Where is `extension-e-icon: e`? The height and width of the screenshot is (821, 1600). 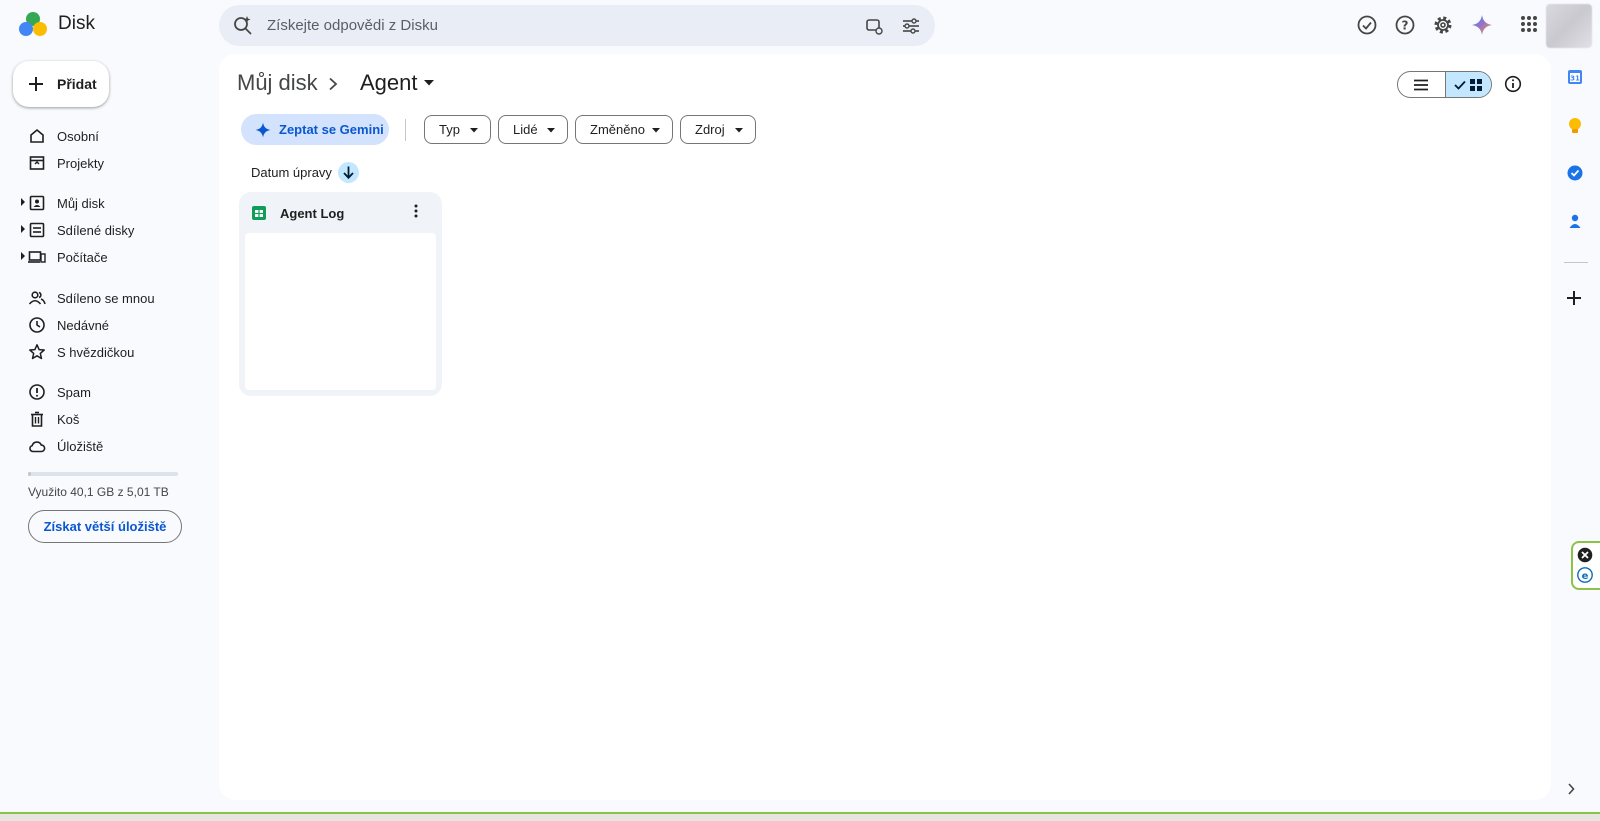
extension-e-icon: e is located at coordinates (1585, 575).